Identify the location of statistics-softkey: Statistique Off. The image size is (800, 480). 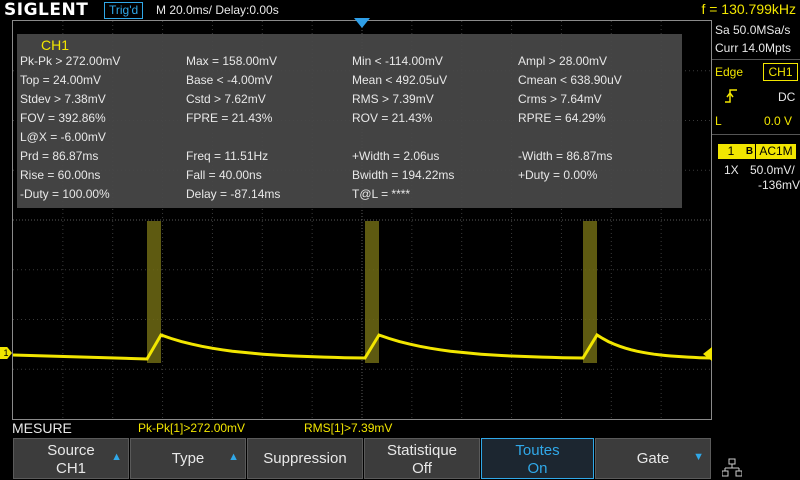
(422, 458).